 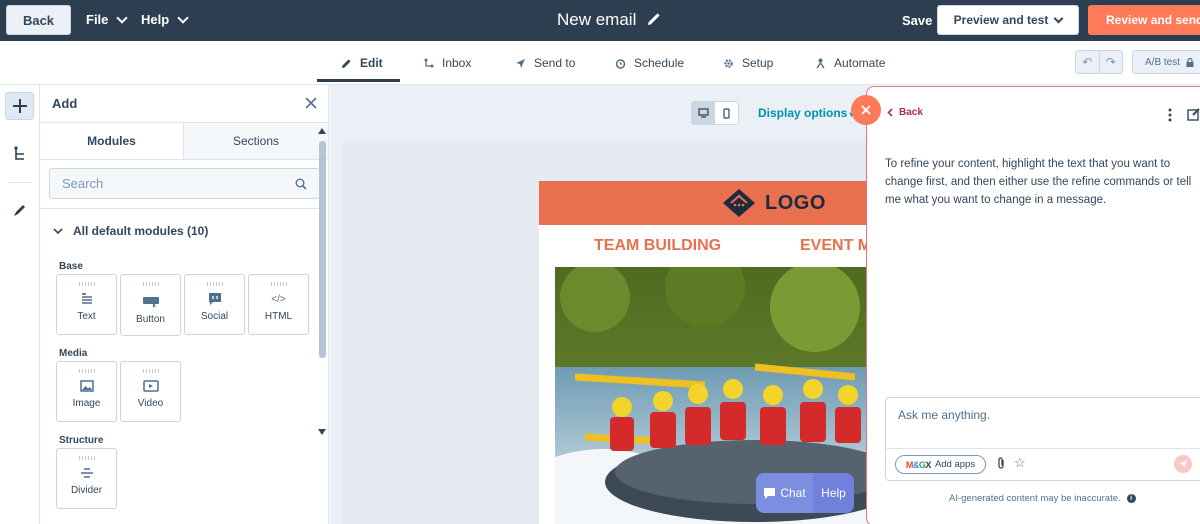 I want to click on module-label: Button, so click(x=150, y=319).